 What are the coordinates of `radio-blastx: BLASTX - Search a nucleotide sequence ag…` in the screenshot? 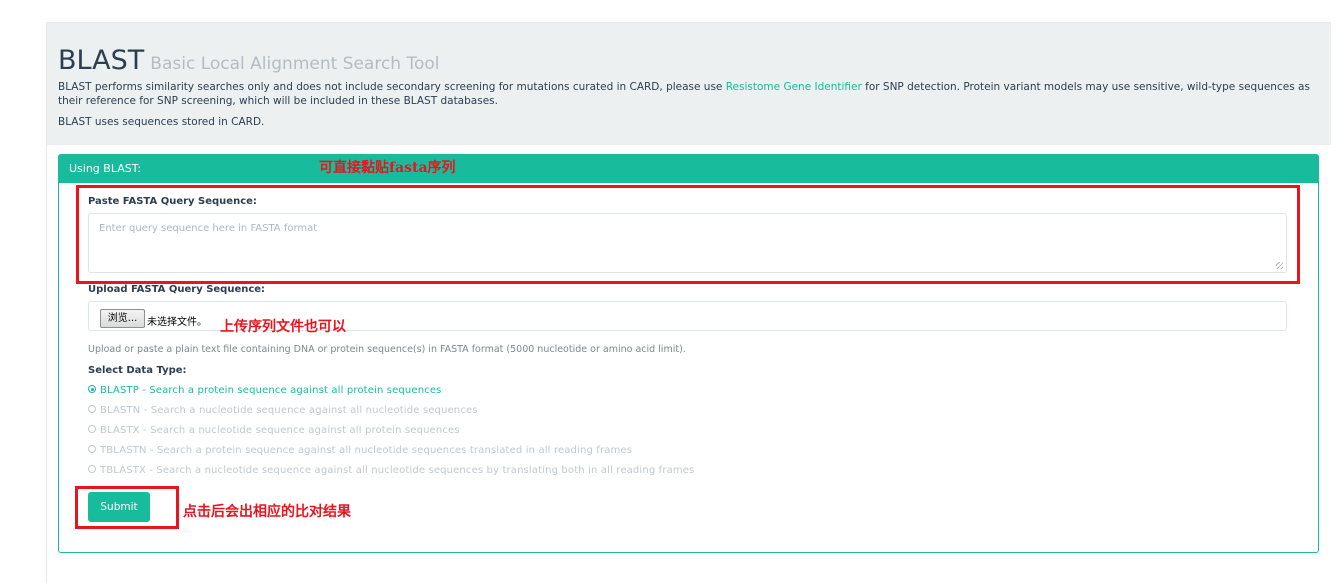 It's located at (274, 430).